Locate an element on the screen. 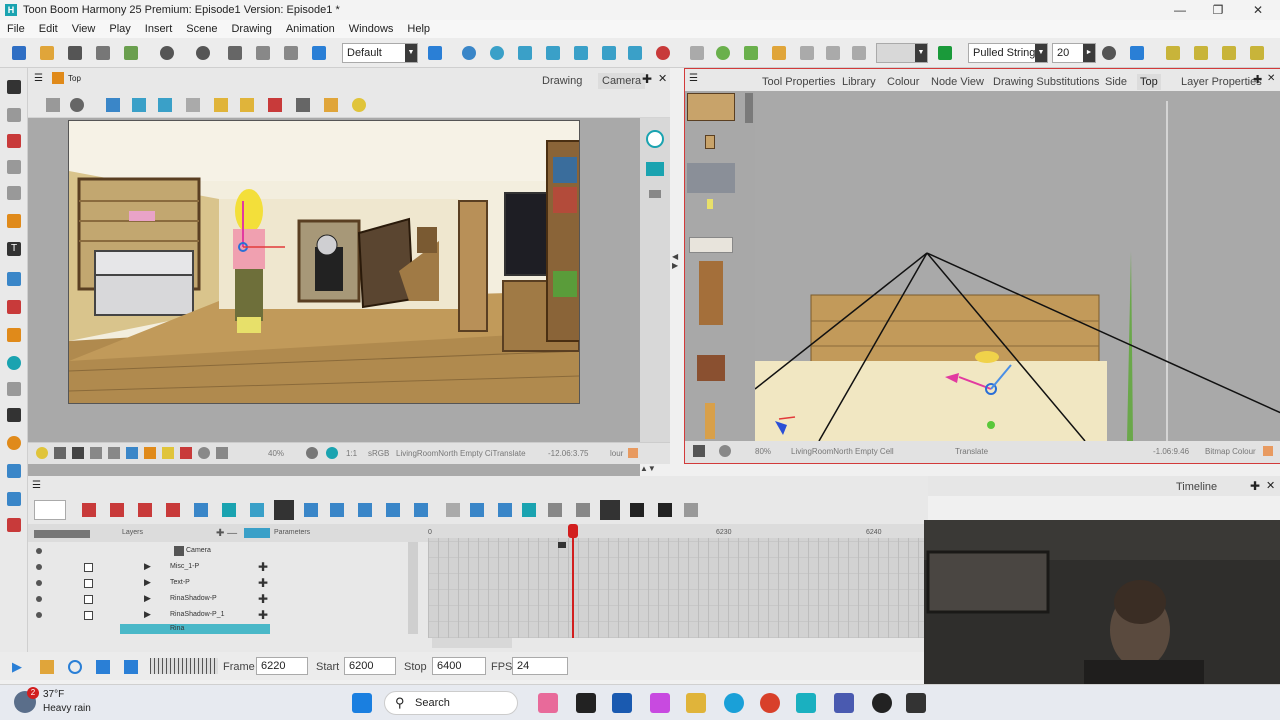  pen-style-icon is located at coordinates (655, 194).